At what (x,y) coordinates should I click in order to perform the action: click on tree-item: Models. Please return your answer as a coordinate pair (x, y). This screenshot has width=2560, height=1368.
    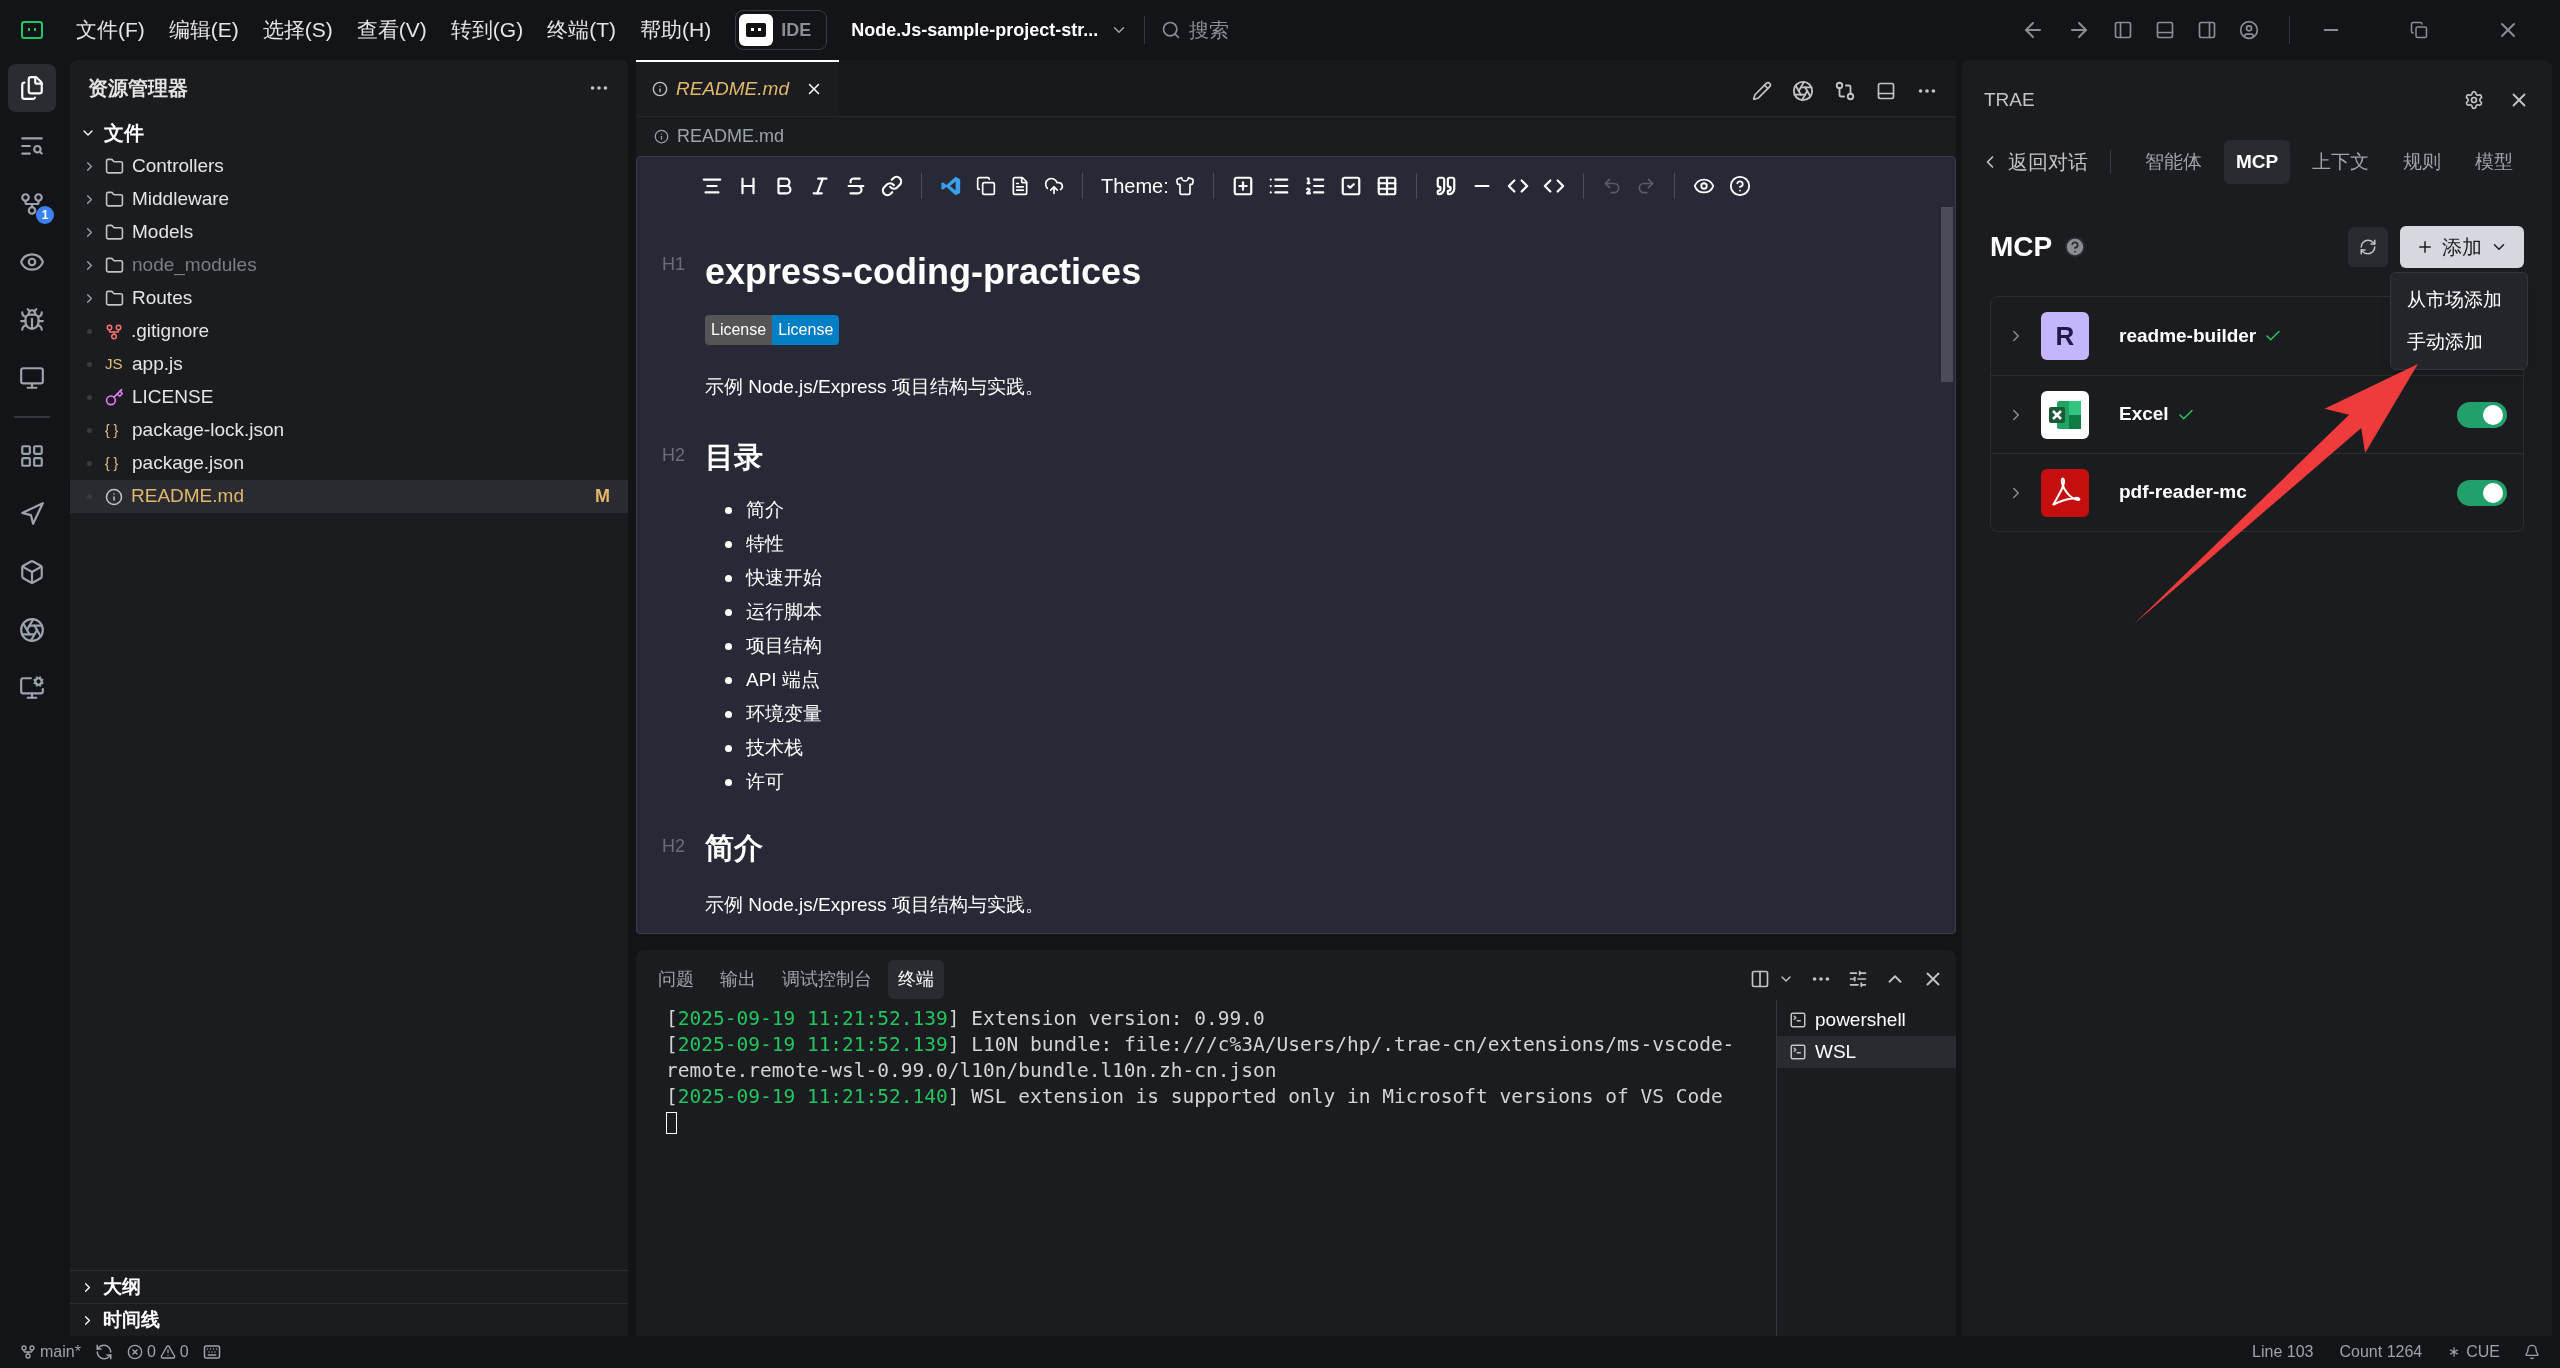
    Looking at the image, I should click on (349, 232).